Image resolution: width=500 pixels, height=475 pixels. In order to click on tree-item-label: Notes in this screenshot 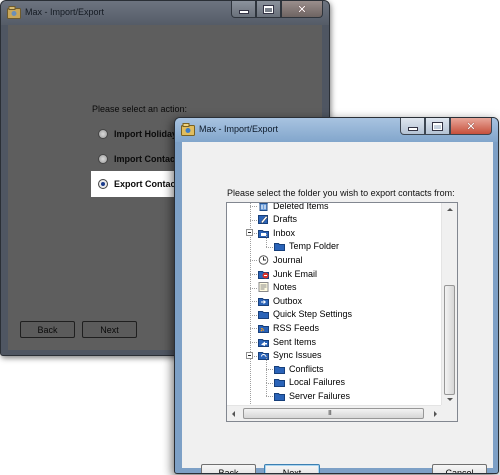, I will do `click(285, 287)`.